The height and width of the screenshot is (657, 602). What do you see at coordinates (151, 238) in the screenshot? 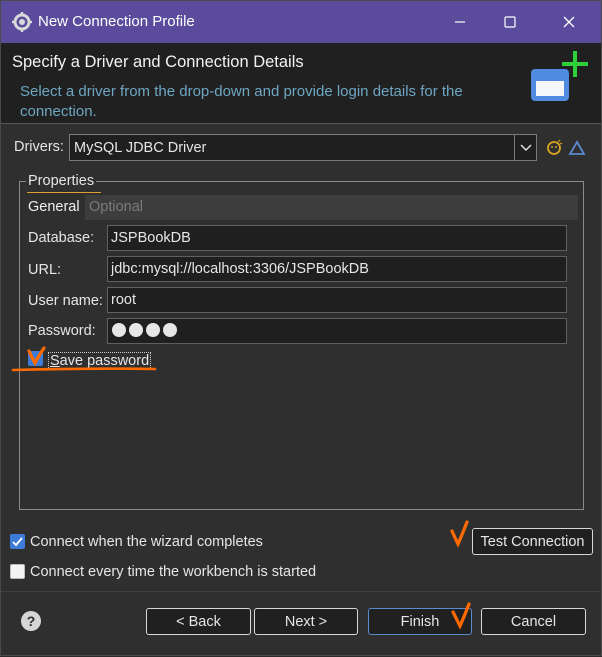
I see `database-value: JSPBookDB` at bounding box center [151, 238].